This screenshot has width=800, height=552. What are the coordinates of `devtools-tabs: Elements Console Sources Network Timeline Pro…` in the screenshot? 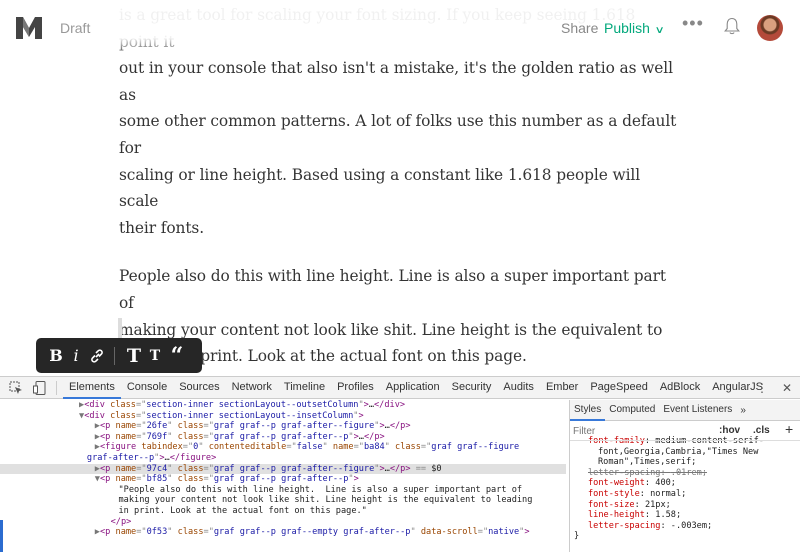 It's located at (416, 388).